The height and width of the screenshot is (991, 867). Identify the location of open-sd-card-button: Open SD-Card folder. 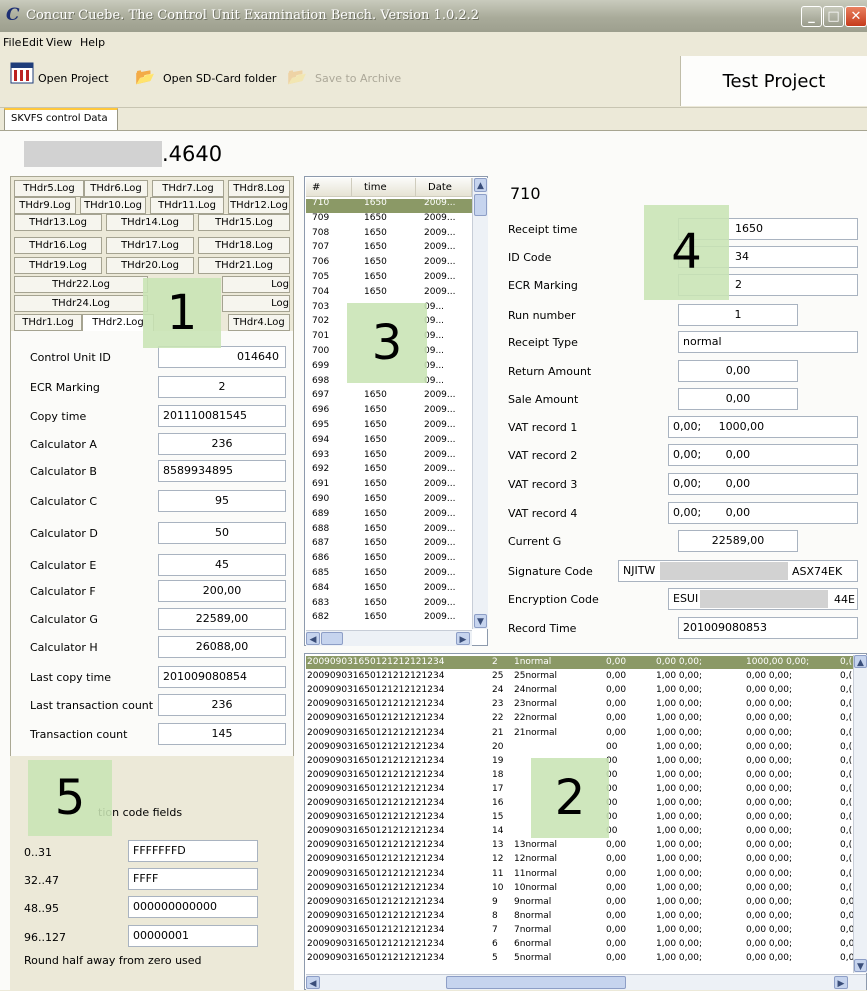
(219, 78).